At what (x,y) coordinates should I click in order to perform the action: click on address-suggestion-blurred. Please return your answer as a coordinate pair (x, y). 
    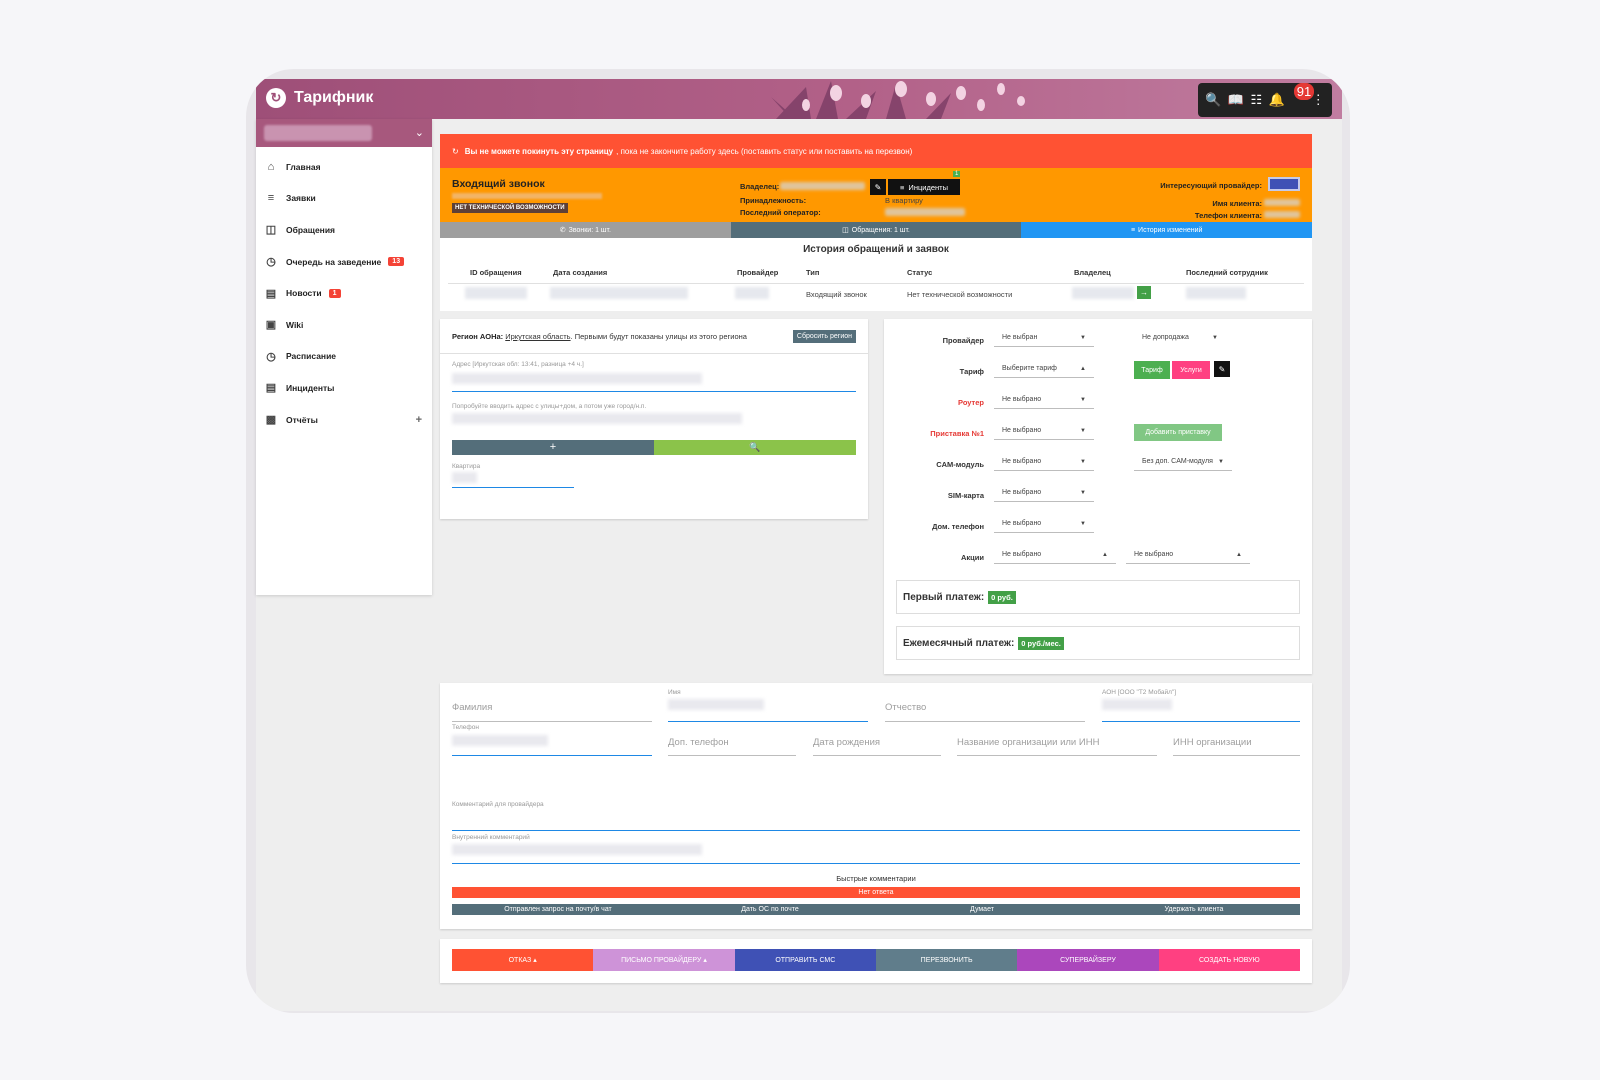
    Looking at the image, I should click on (597, 418).